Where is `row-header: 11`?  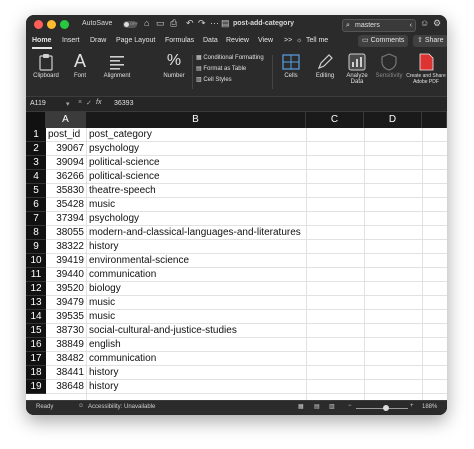
row-header: 11 is located at coordinates (36, 275).